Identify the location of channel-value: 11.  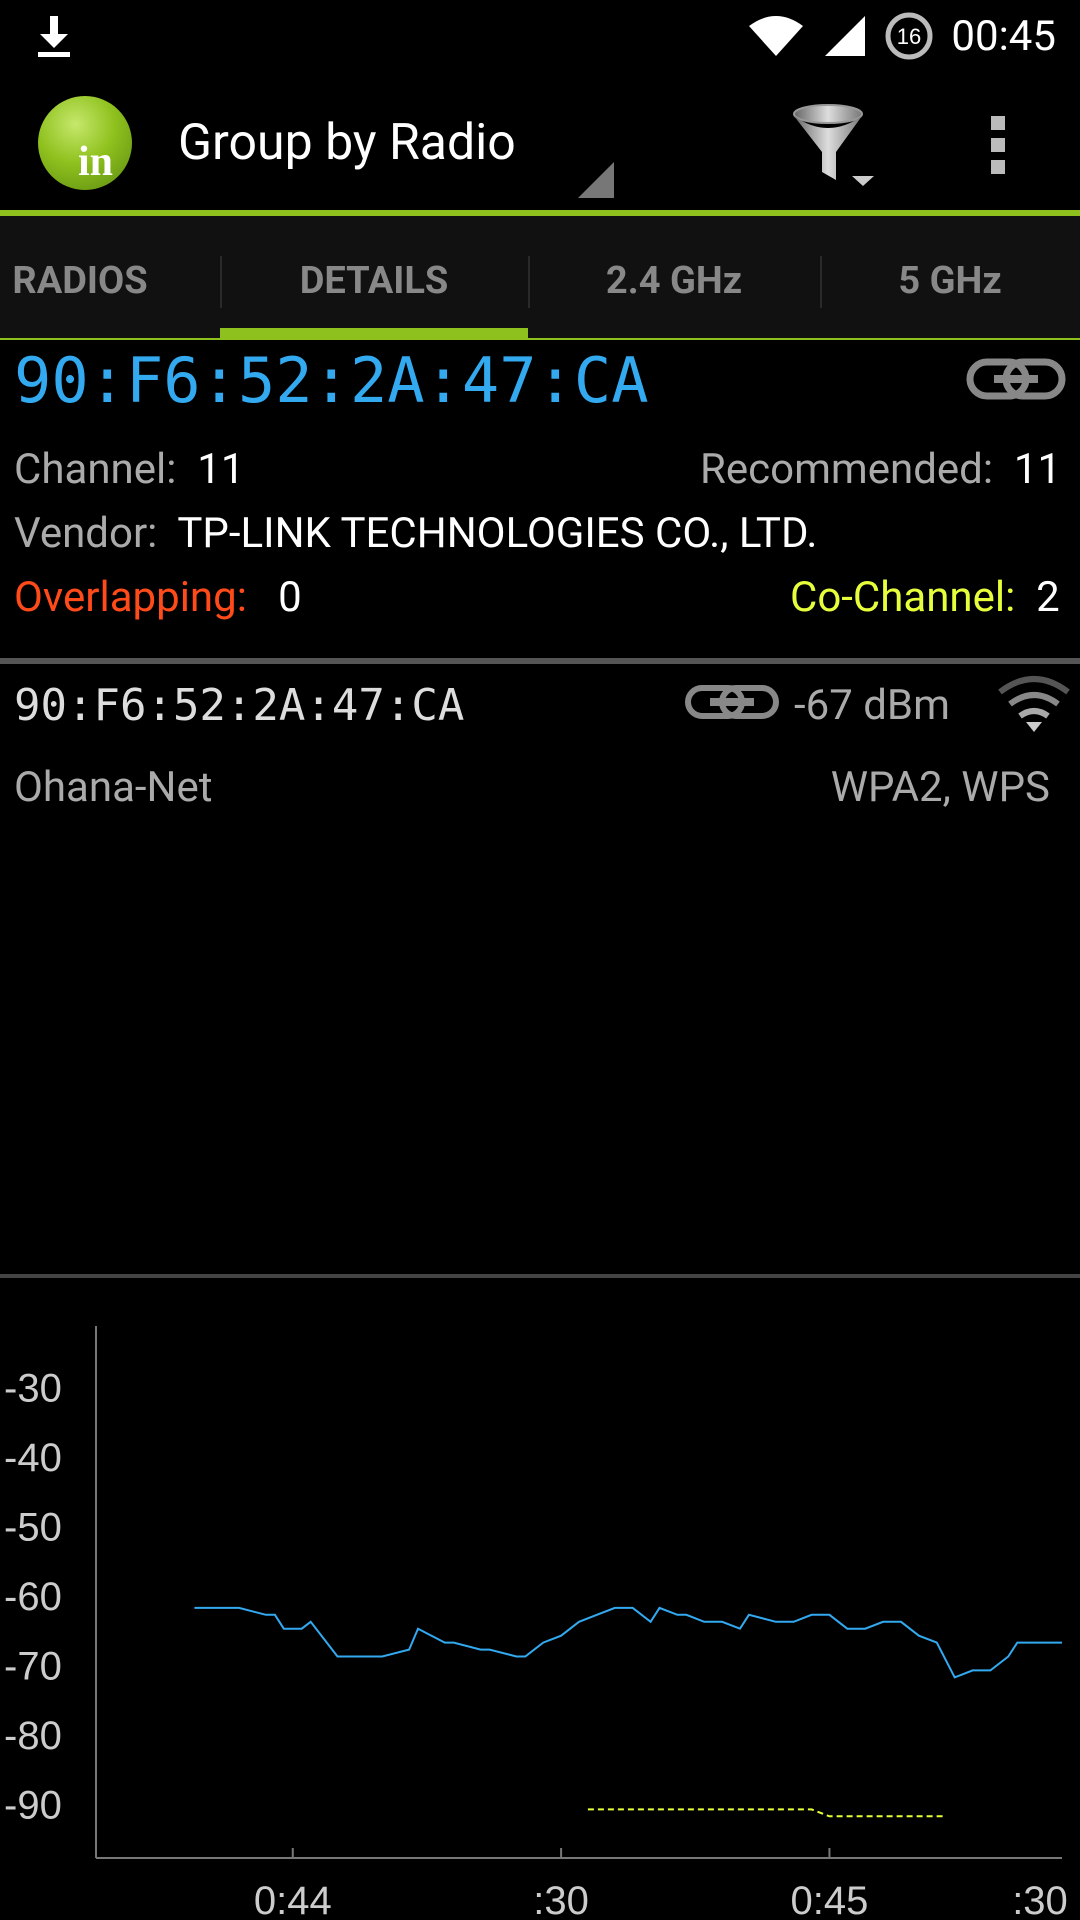
(221, 469).